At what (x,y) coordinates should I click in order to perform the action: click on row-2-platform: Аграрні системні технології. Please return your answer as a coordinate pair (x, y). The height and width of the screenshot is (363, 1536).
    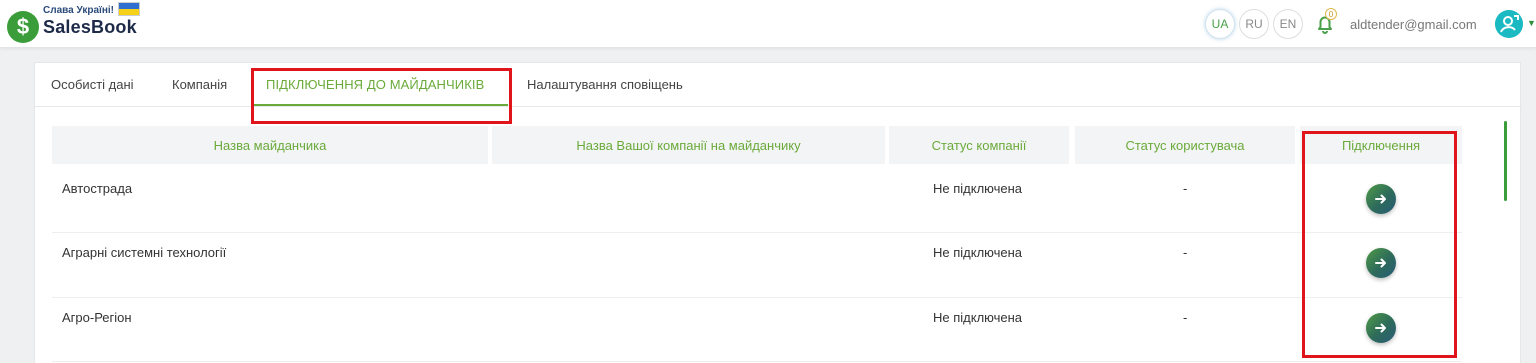
    Looking at the image, I should click on (144, 252).